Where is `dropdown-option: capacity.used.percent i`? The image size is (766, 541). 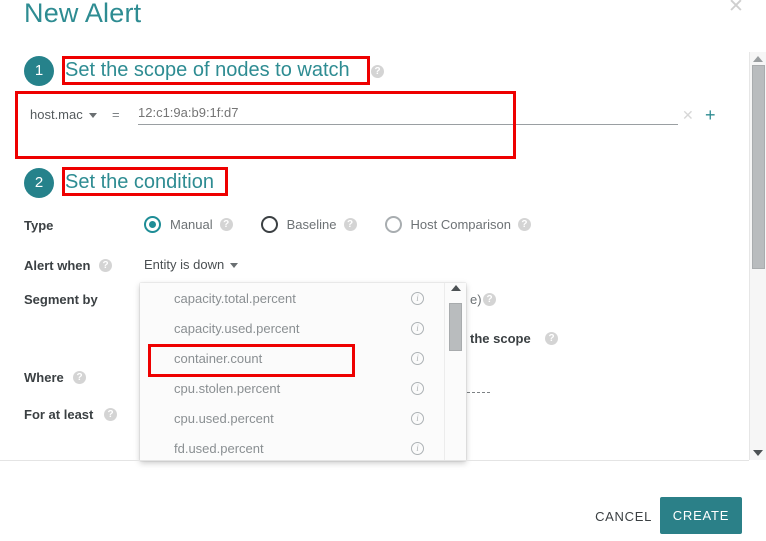 dropdown-option: capacity.used.percent i is located at coordinates (292, 328).